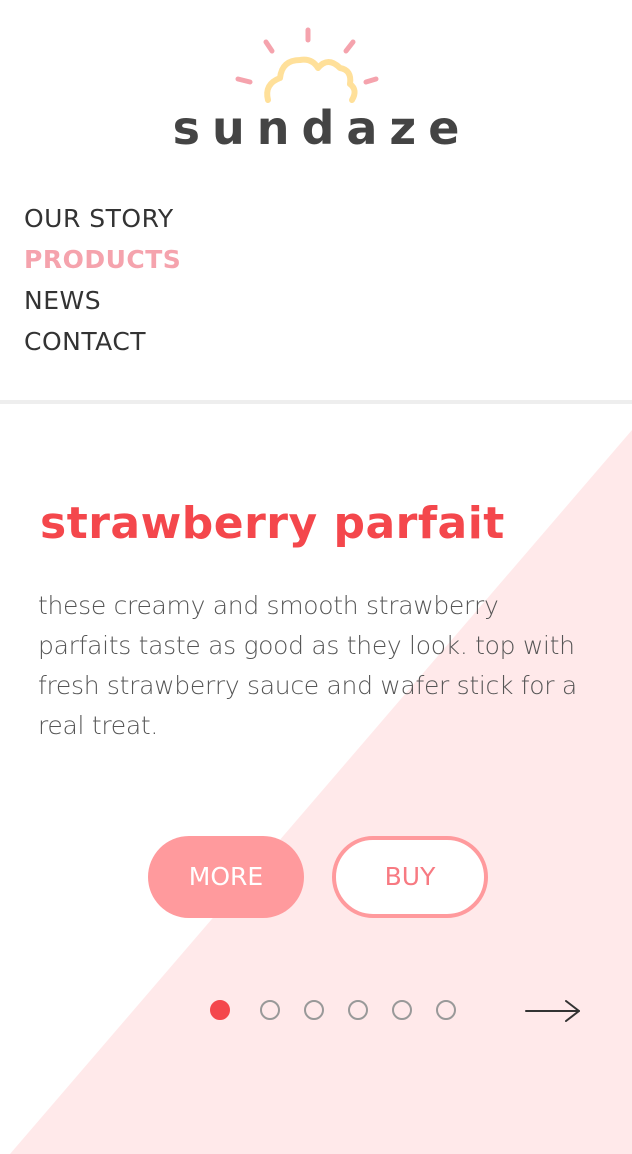 The image size is (632, 1154). Describe the element at coordinates (224, 259) in the screenshot. I see `nav-item-products: PRODUCTS` at that location.